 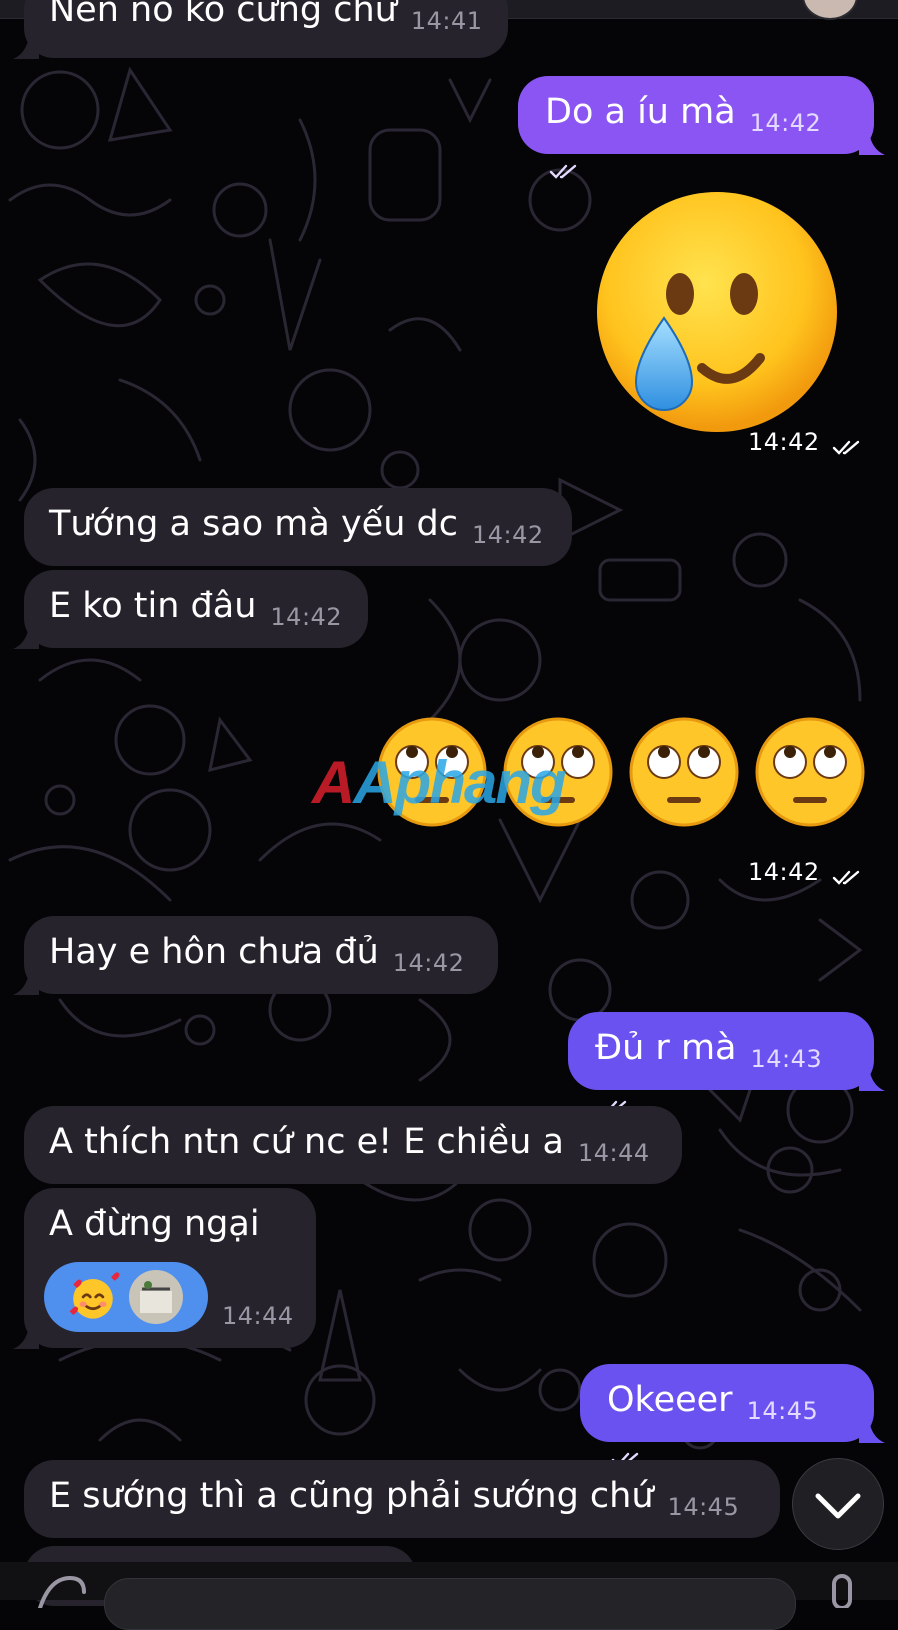 I want to click on message-incoming: Nên nó ko cứng chứ 14:41, so click(x=260, y=29).